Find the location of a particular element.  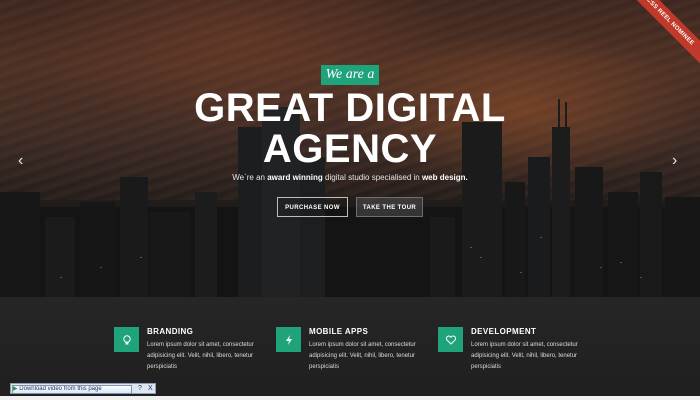

download-video-bar: ▶ Download video from this page ? X is located at coordinates (83, 388).